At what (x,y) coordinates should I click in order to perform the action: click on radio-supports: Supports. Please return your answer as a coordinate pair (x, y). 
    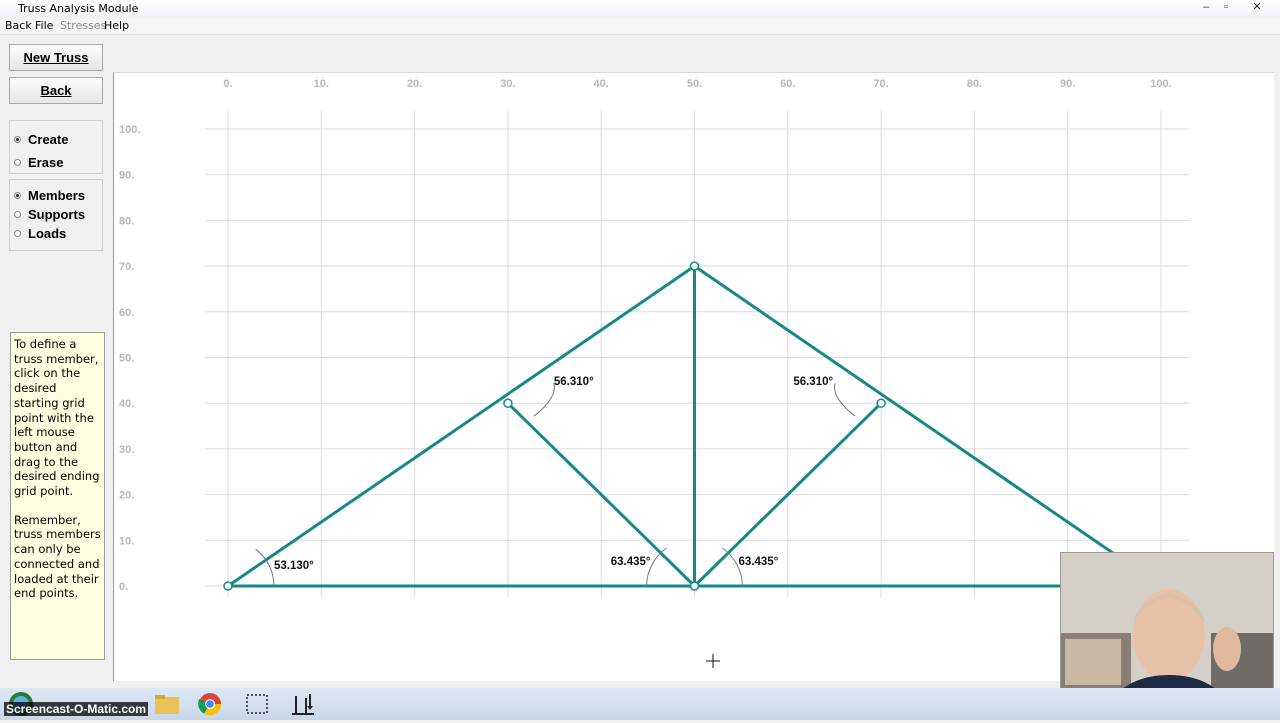
    Looking at the image, I should click on (49, 214).